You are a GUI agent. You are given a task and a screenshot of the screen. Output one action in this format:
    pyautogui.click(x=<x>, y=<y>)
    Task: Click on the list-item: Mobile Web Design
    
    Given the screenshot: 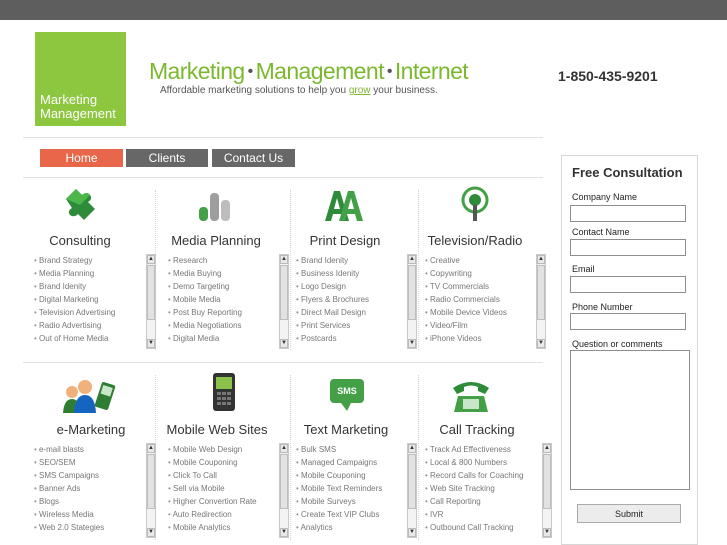 What is the action you would take?
    pyautogui.click(x=227, y=449)
    